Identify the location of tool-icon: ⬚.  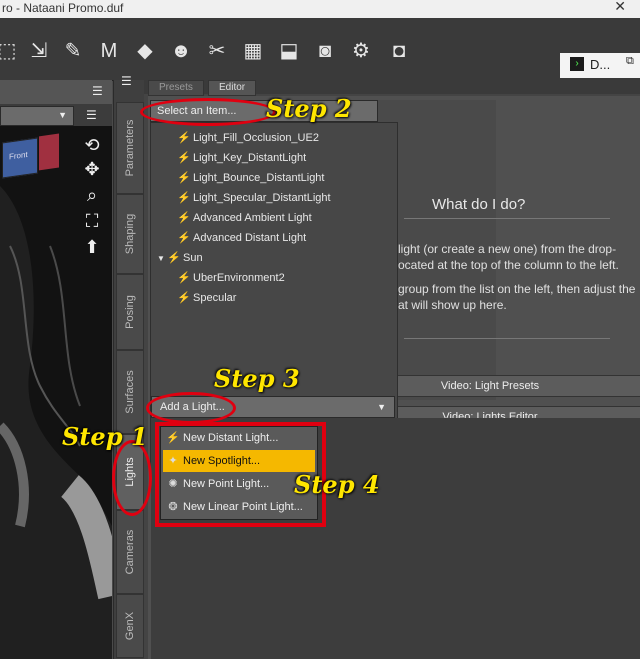
(10, 51).